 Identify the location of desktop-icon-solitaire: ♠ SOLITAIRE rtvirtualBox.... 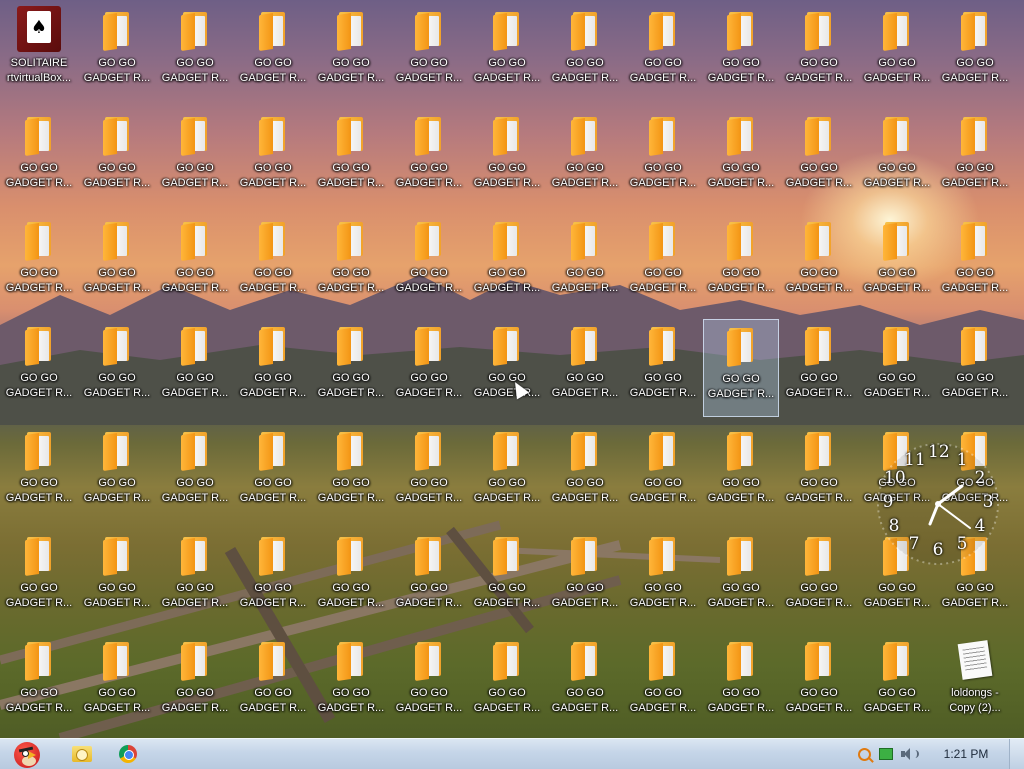
(39, 53).